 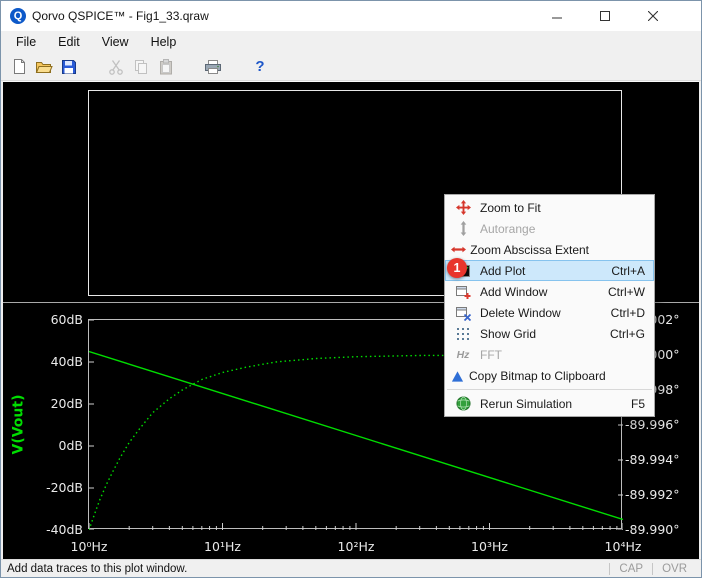 I want to click on menu-item-label: Delete Window, so click(x=520, y=312).